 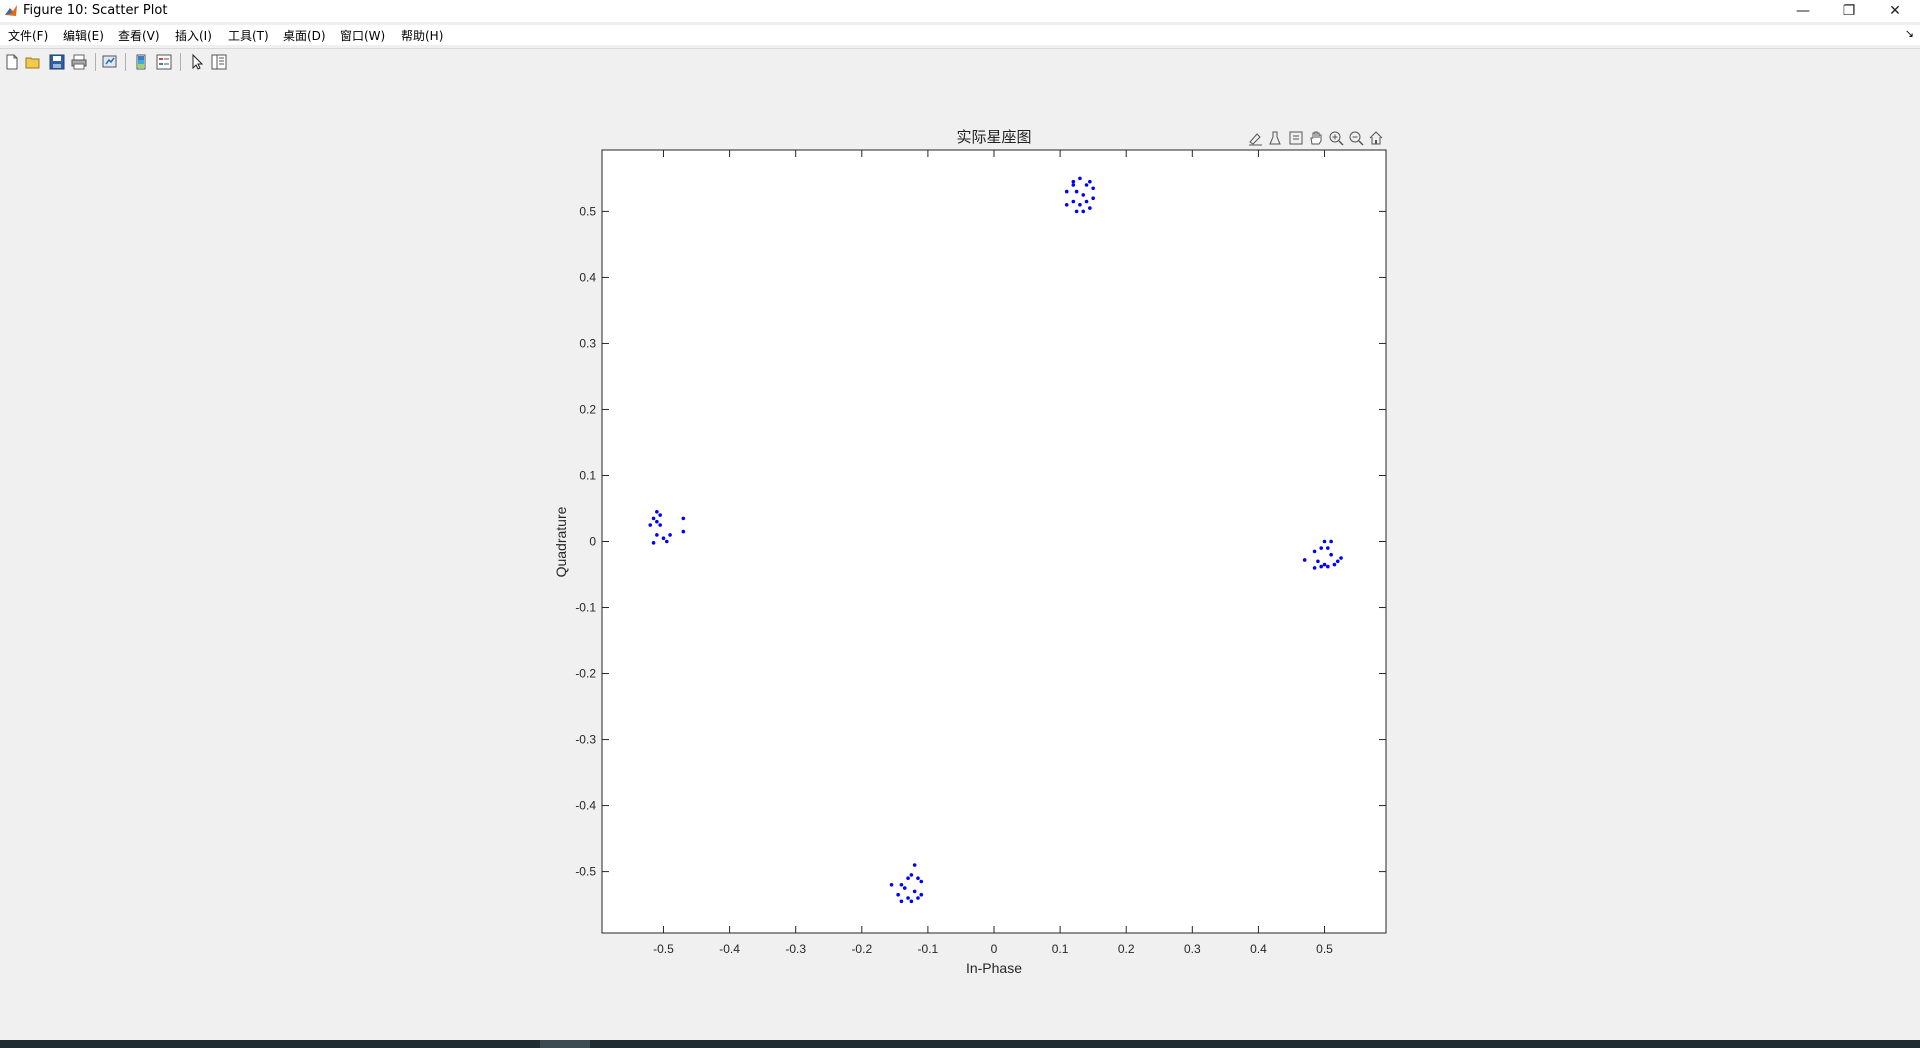 I want to click on menu-desktop: 桌面(D), so click(x=304, y=35).